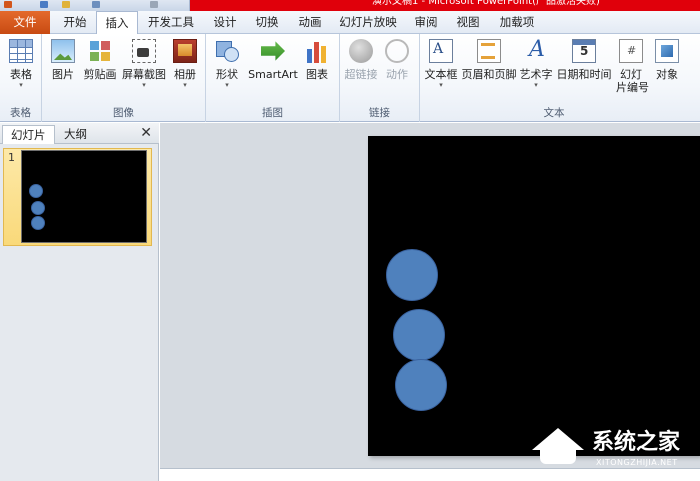 The image size is (700, 481). What do you see at coordinates (25, 22) in the screenshot?
I see `tab-file: 文件` at bounding box center [25, 22].